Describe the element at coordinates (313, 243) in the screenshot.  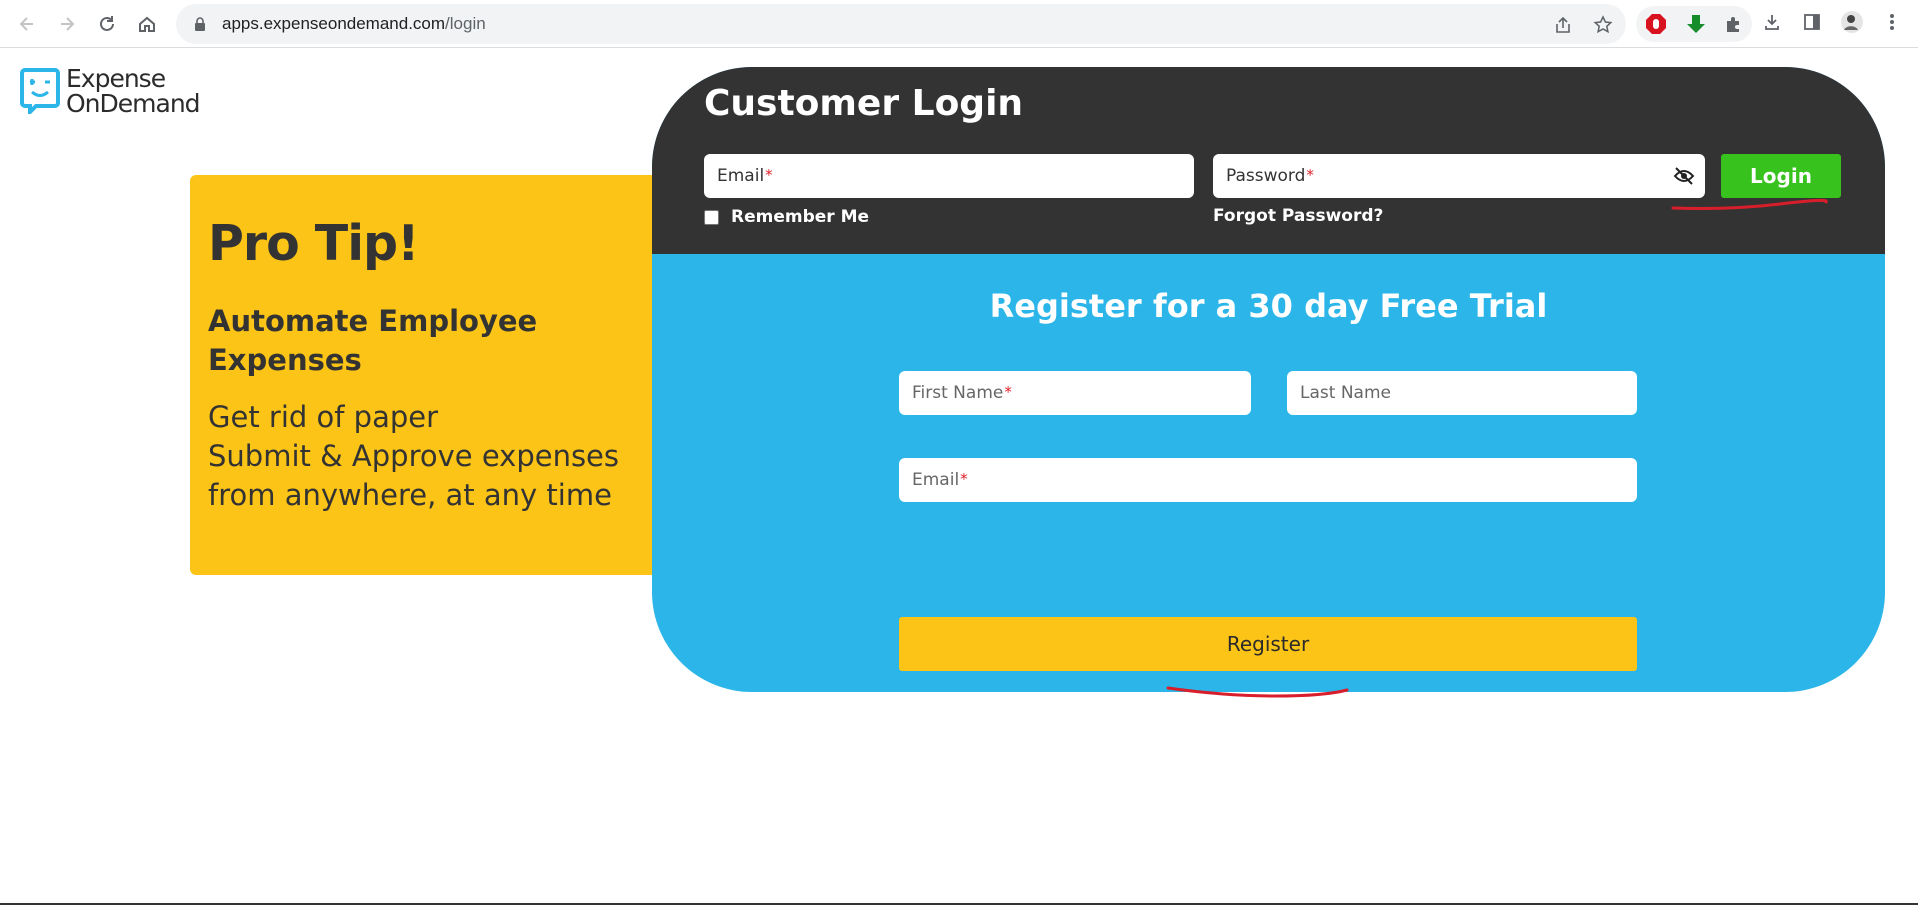
I see `pro-tip-title: Pro Tip!` at that location.